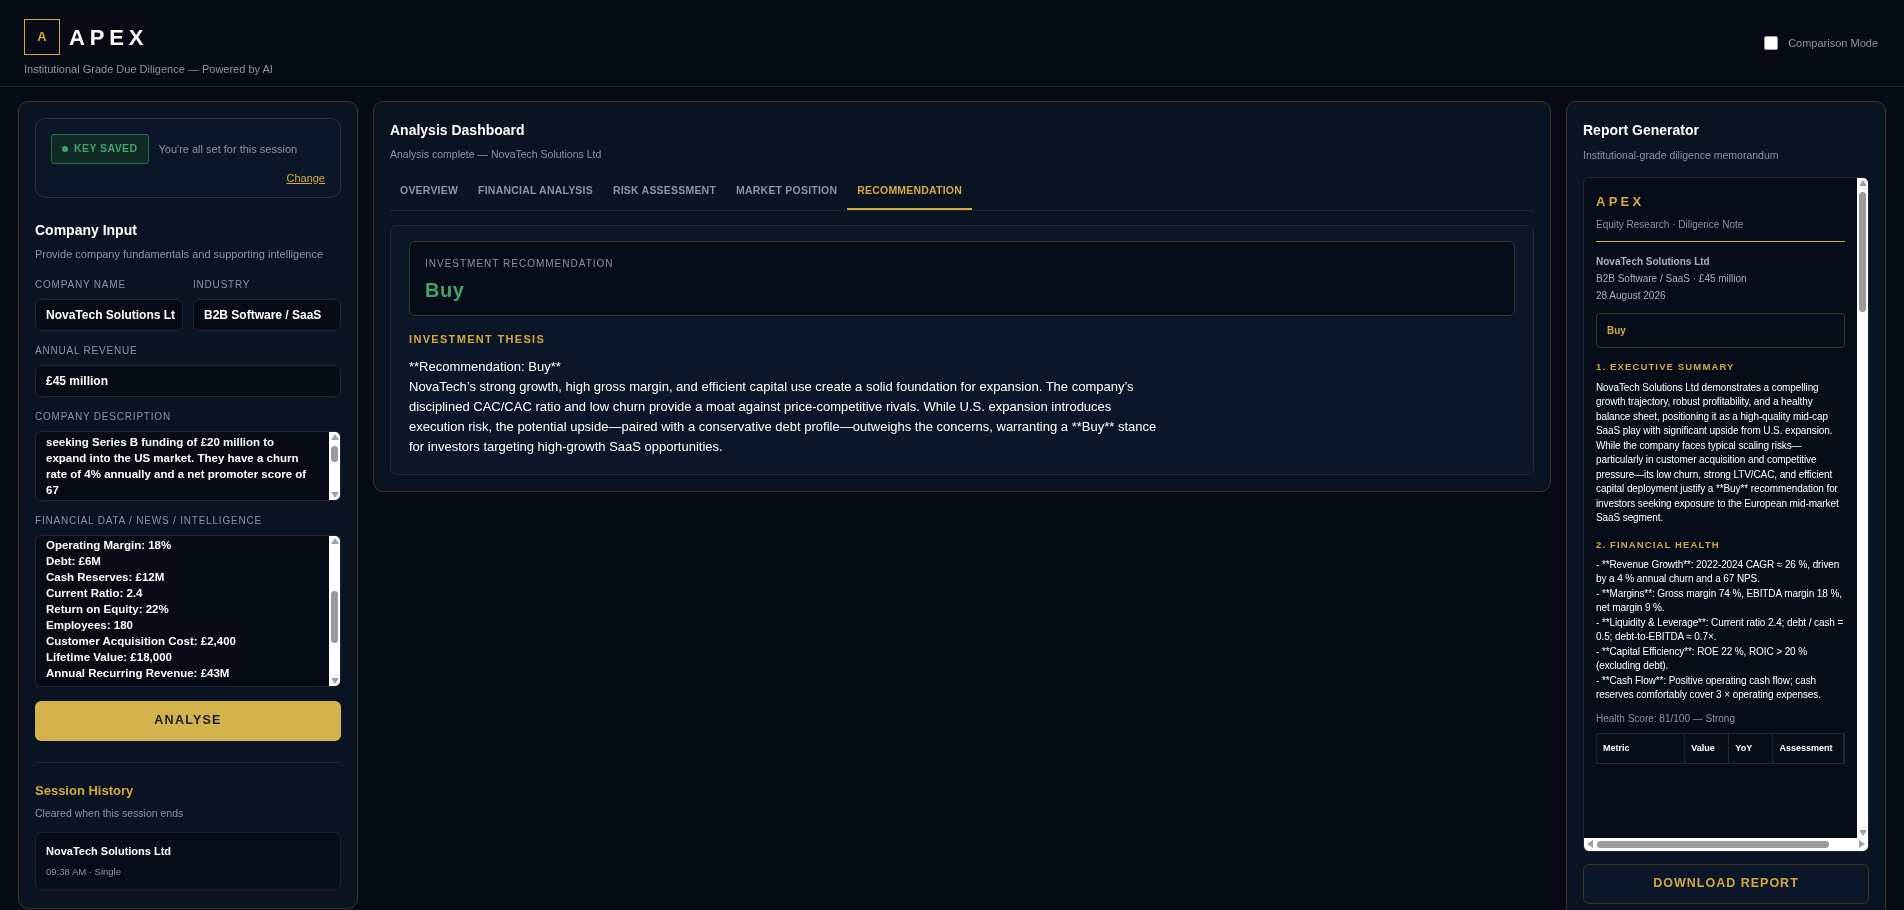  What do you see at coordinates (81, 284) in the screenshot?
I see `field-label: COMPANY NAME` at bounding box center [81, 284].